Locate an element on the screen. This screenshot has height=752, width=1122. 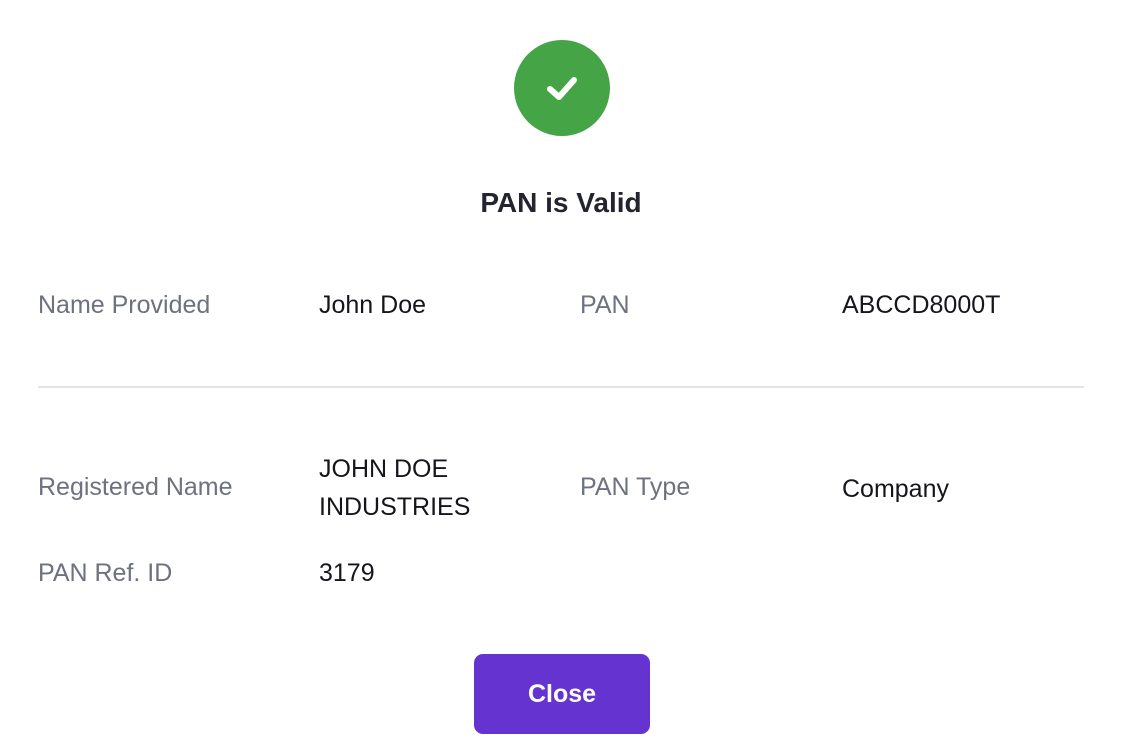
checkmark-icon is located at coordinates (562, 88).